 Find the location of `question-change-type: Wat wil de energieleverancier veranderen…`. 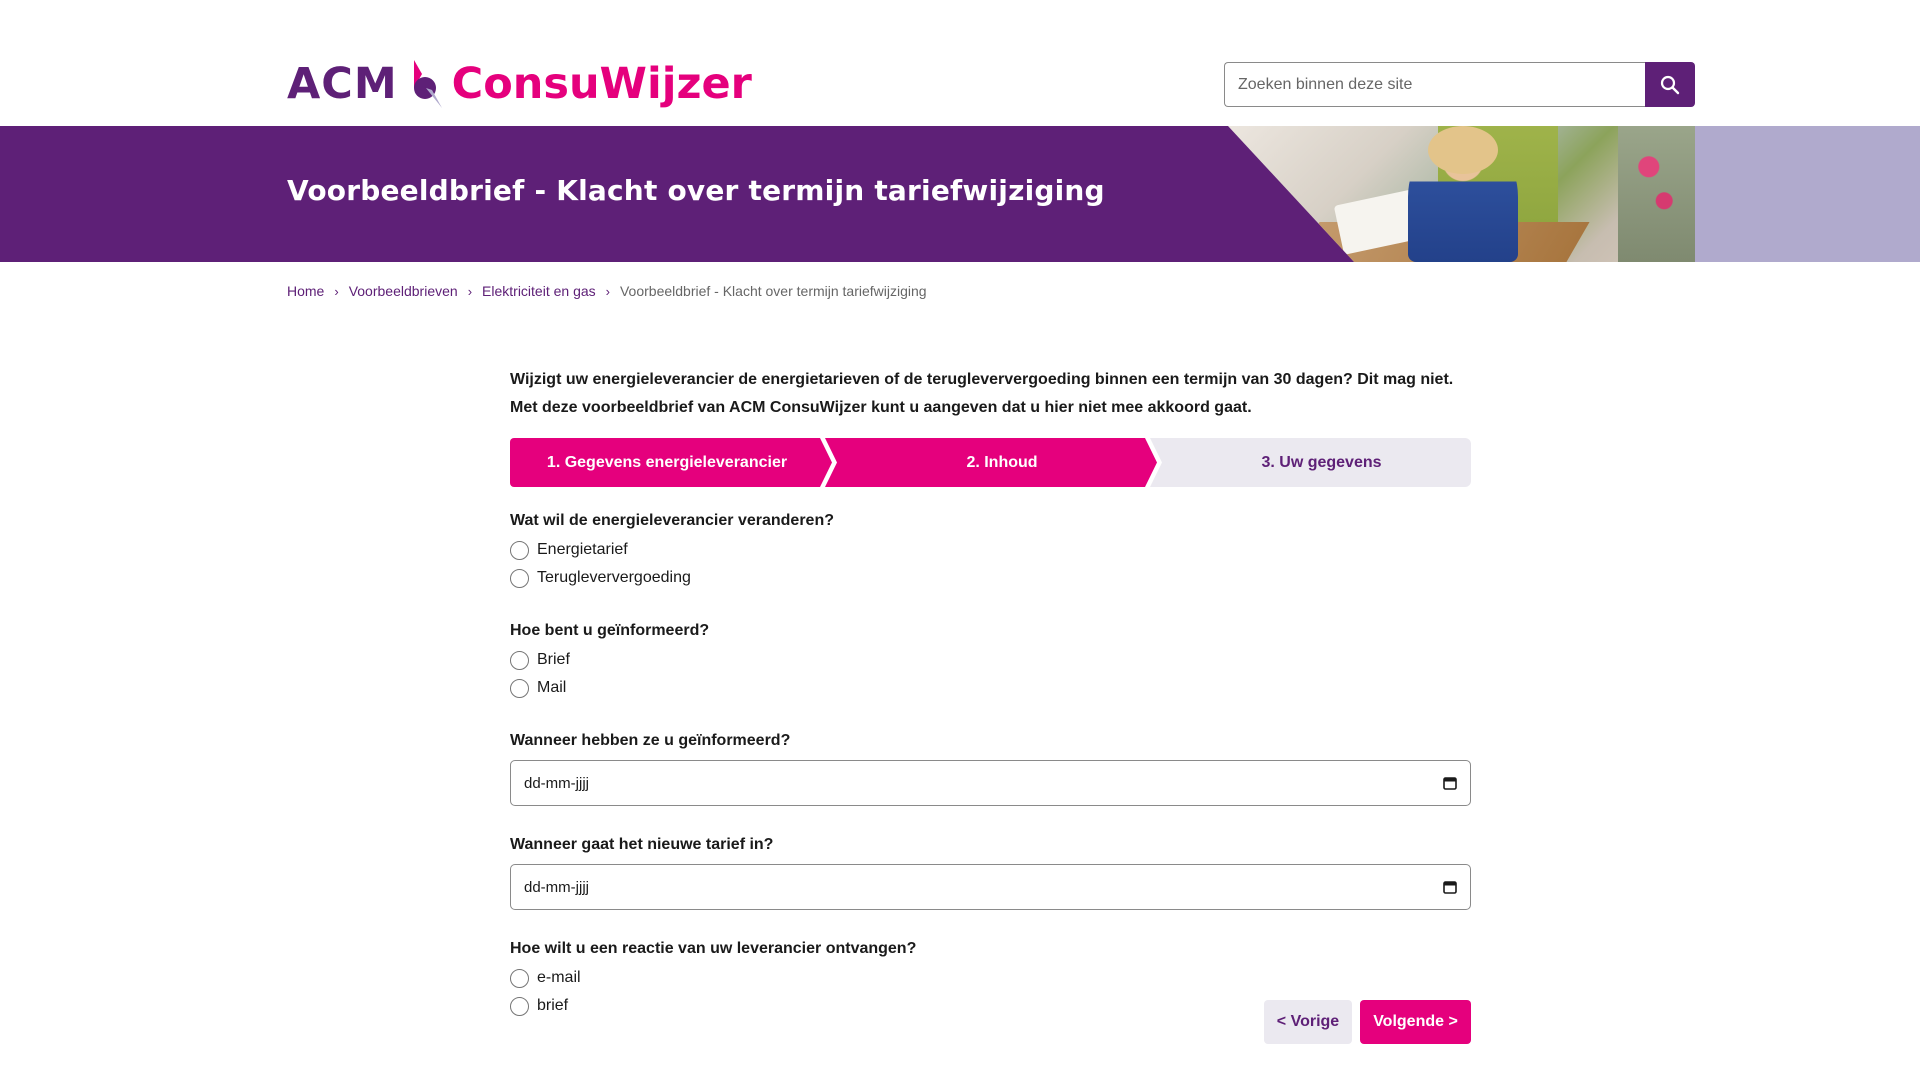

question-change-type: Wat wil de energieleverancier veranderen… is located at coordinates (672, 520).